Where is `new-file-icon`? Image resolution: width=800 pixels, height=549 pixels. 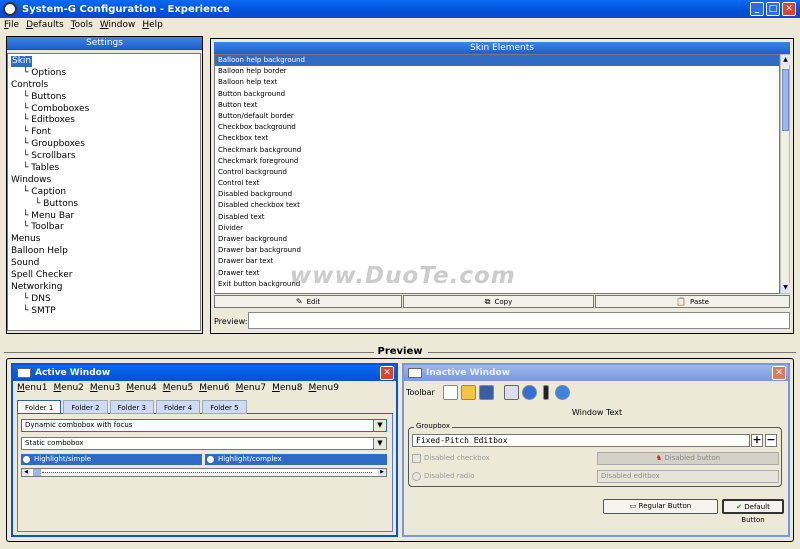
new-file-icon is located at coordinates (450, 392).